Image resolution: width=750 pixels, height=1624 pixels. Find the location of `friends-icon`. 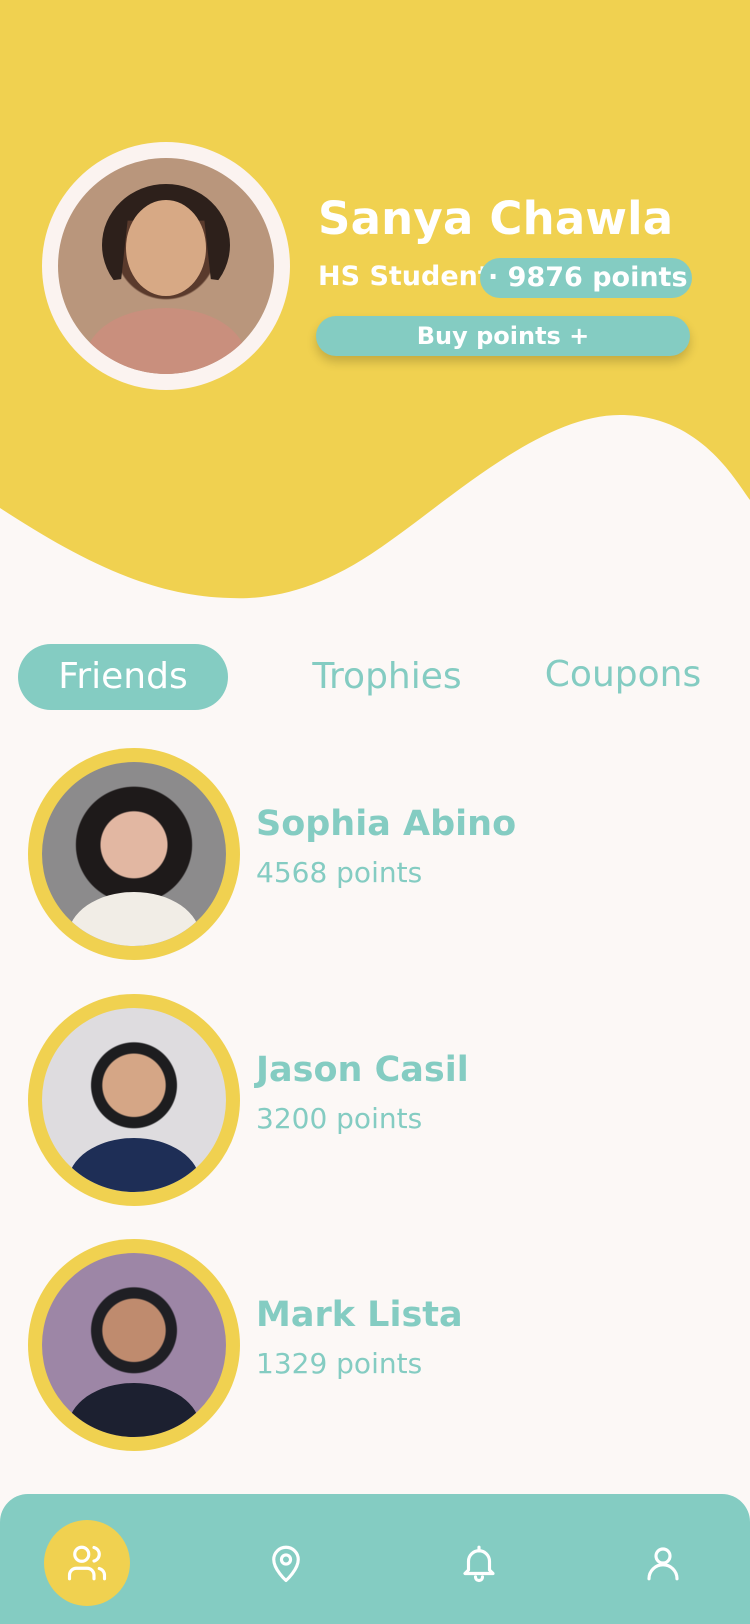

friends-icon is located at coordinates (87, 1563).